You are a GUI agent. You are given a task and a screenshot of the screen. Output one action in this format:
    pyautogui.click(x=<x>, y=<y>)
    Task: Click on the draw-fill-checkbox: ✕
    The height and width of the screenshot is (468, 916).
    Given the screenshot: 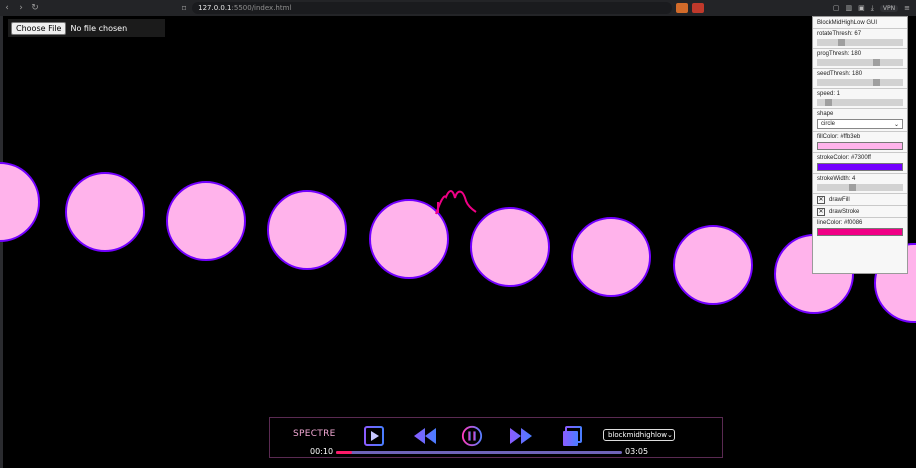 What is the action you would take?
    pyautogui.click(x=821, y=199)
    